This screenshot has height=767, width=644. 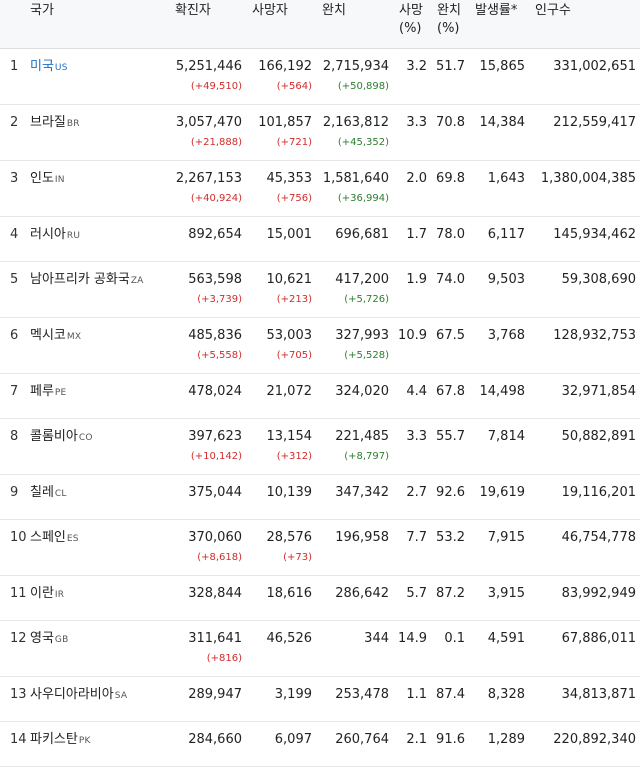 I want to click on country-code: GB, so click(x=61, y=640).